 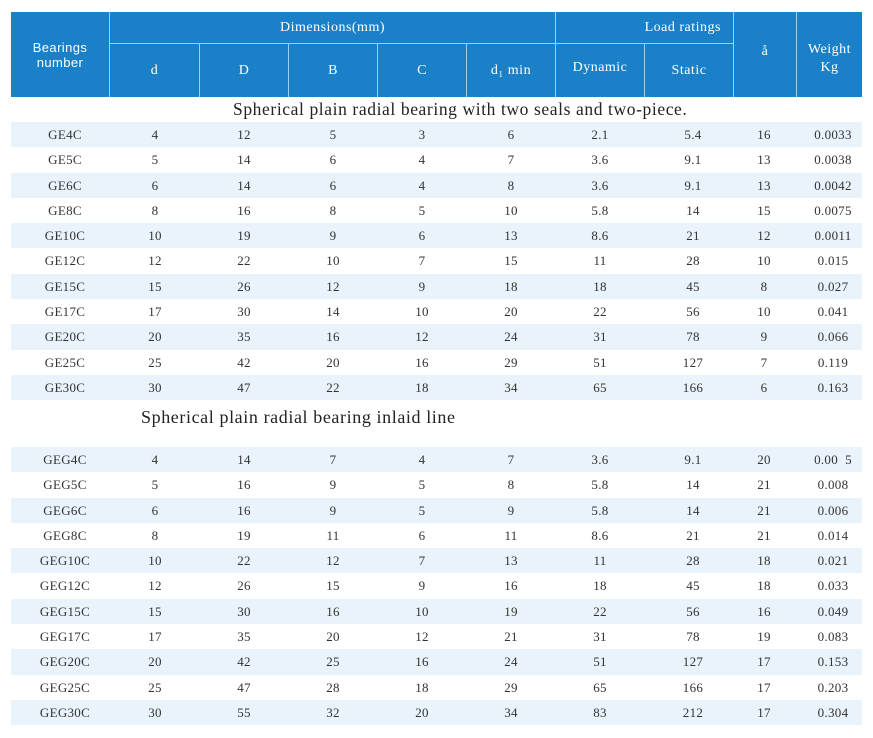 What do you see at coordinates (436, 484) in the screenshot?
I see `table-row: GEG5C 5 16 9 5 8 5.8 14 21 0.008` at bounding box center [436, 484].